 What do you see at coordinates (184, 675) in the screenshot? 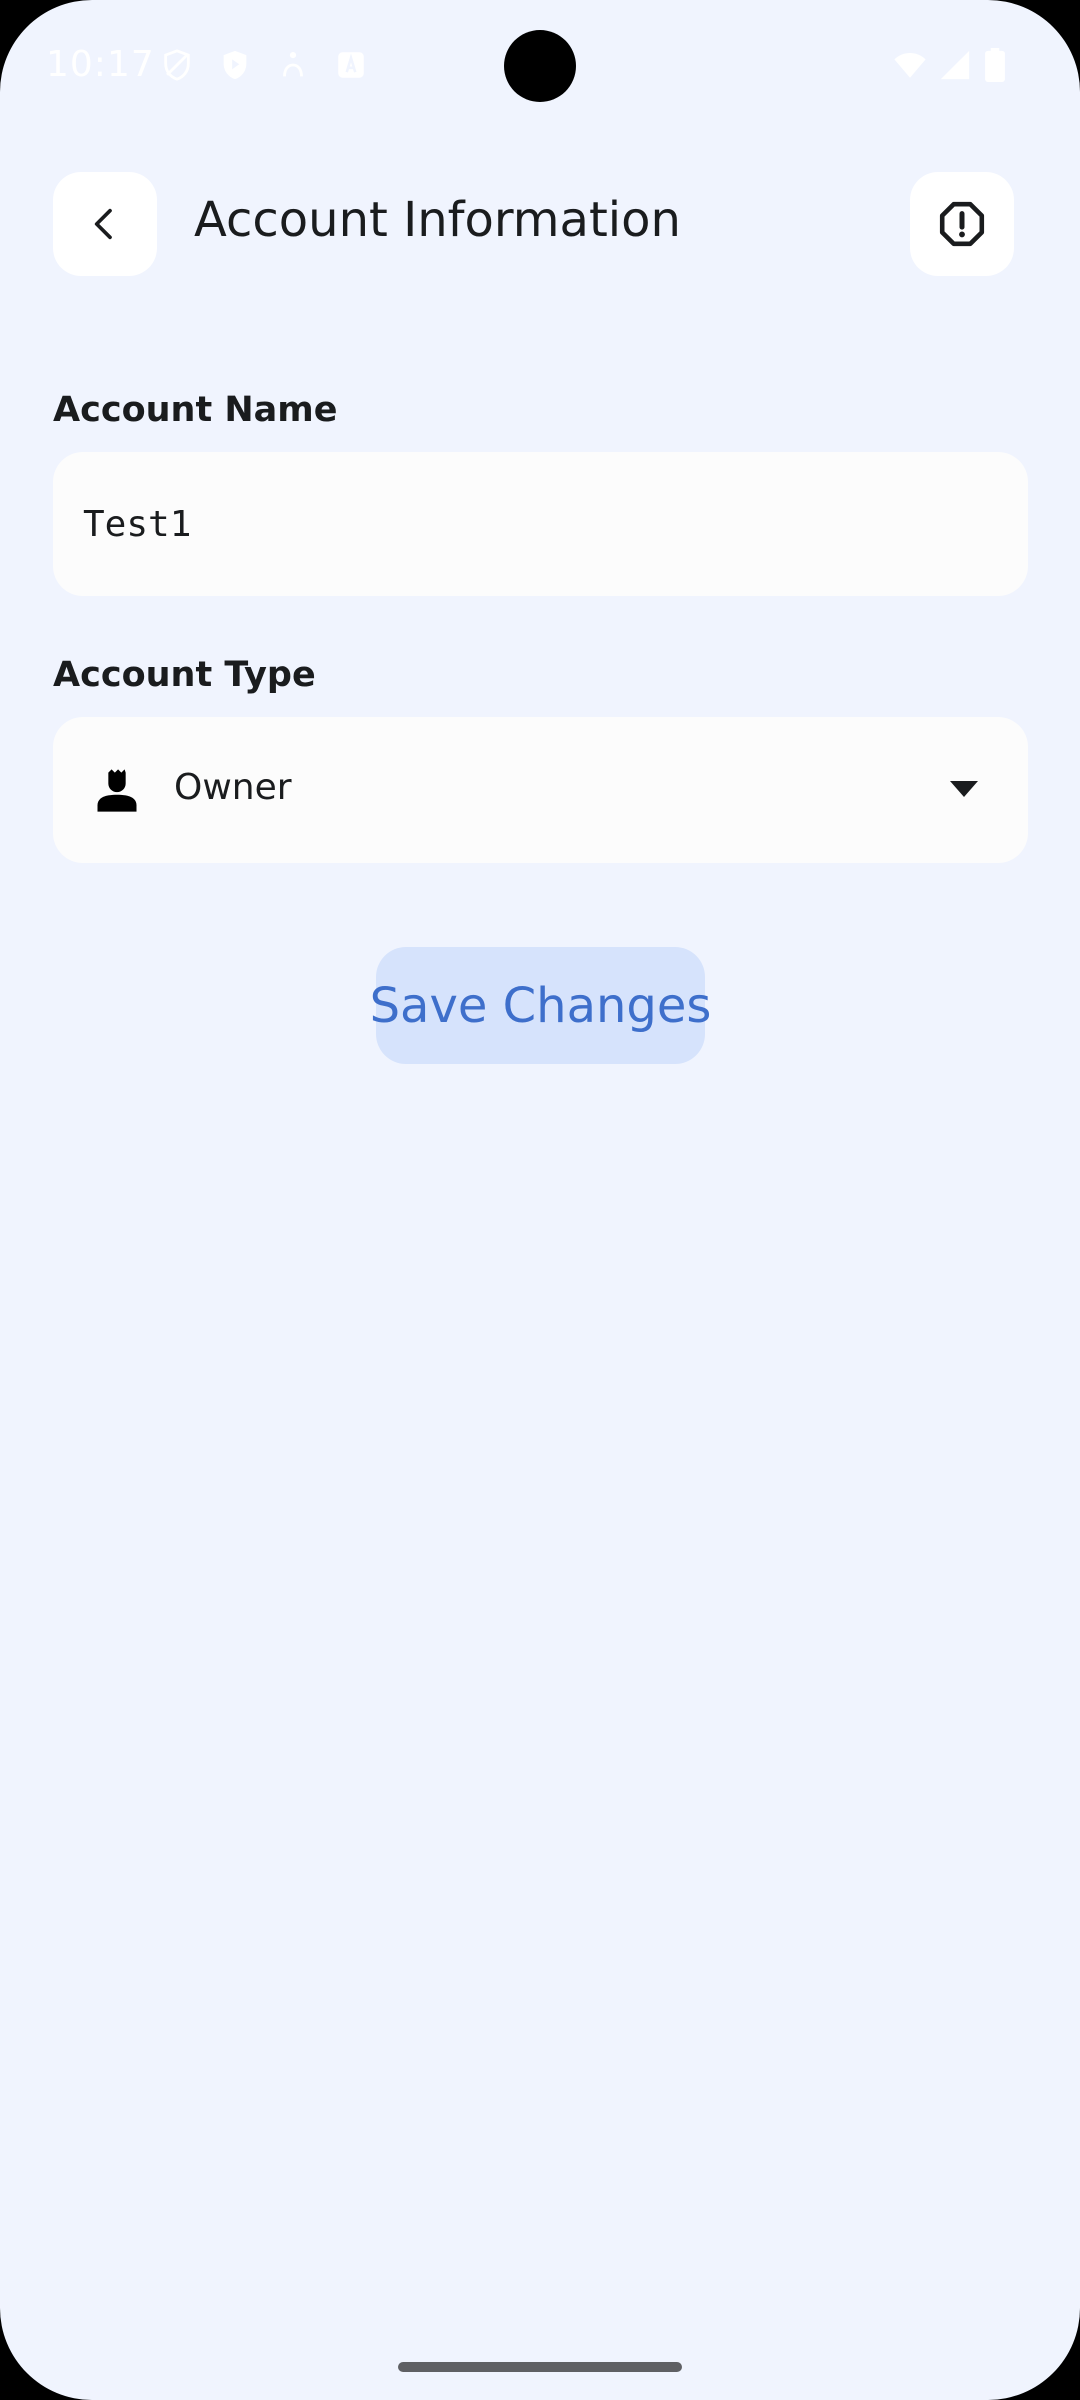
I see `account-type-label: Account Type` at bounding box center [184, 675].